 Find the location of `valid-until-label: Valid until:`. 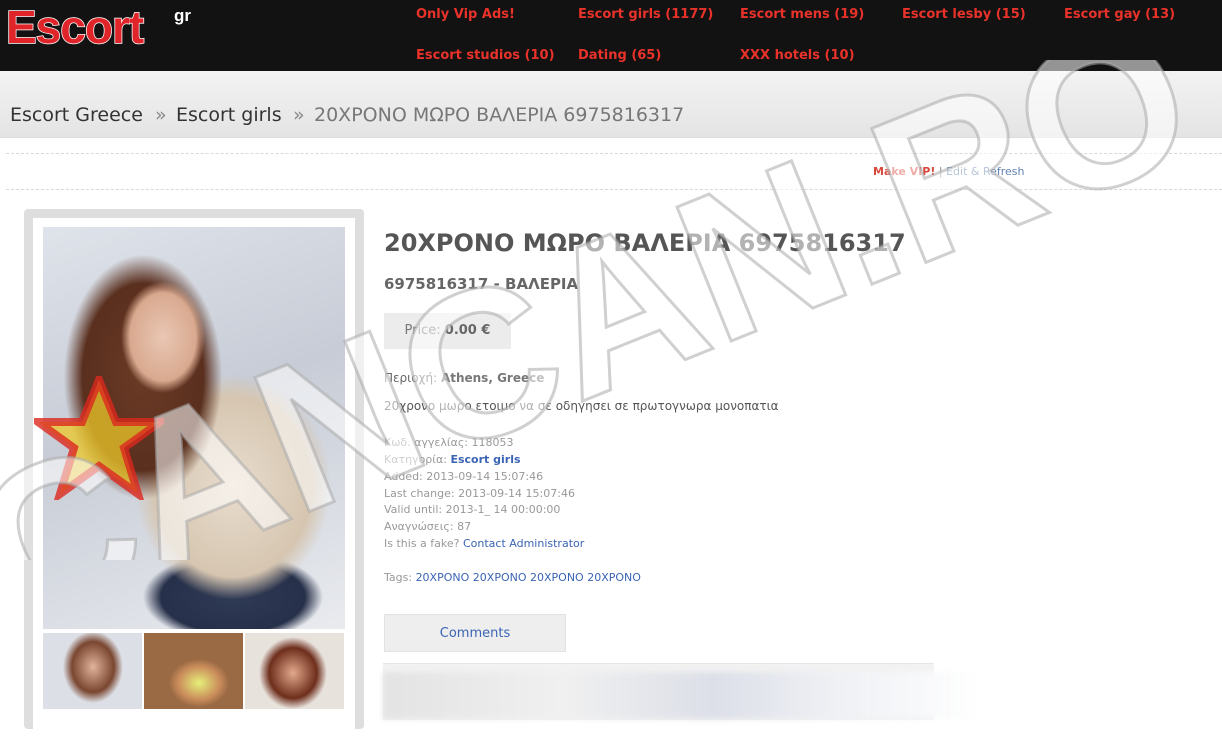

valid-until-label: Valid until: is located at coordinates (413, 509).